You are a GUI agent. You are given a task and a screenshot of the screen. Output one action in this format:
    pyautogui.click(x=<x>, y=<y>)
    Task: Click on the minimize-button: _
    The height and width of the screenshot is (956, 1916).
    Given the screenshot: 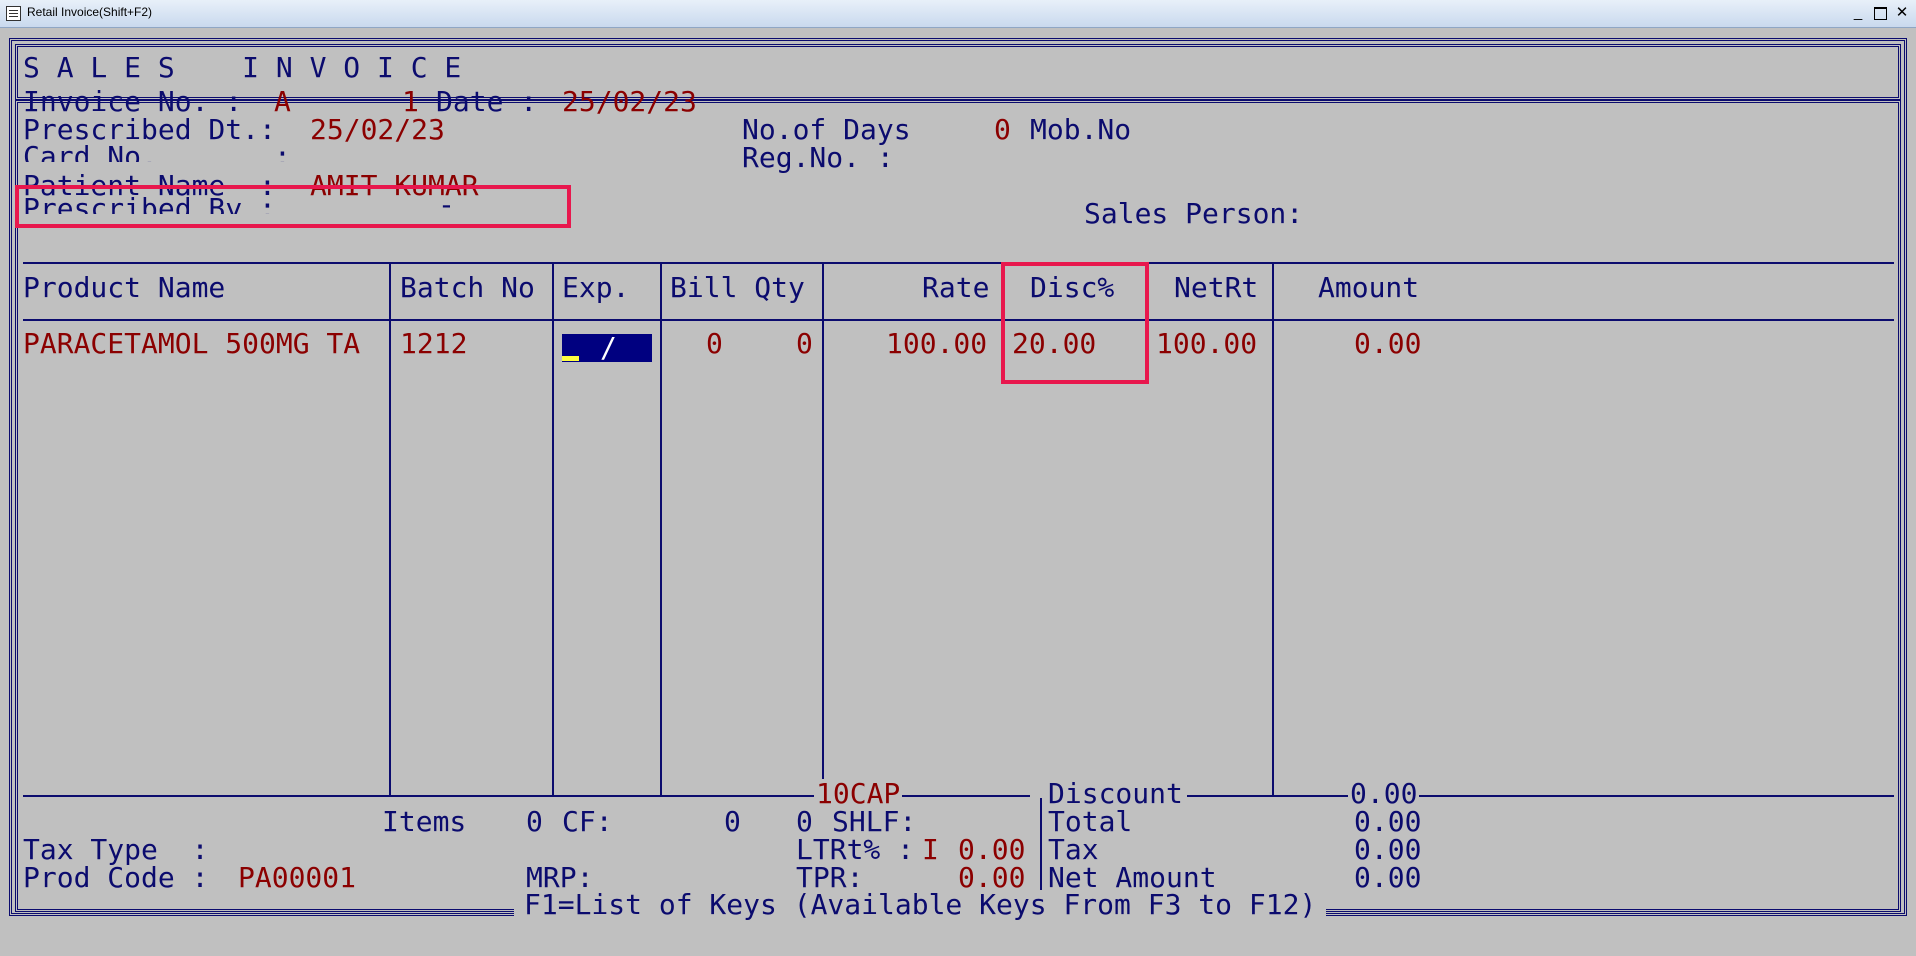 What is the action you would take?
    pyautogui.click(x=1858, y=13)
    